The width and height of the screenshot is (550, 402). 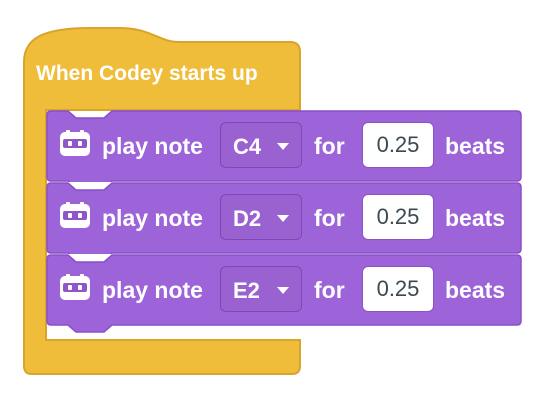 What do you see at coordinates (246, 290) in the screenshot?
I see `note-value: E2` at bounding box center [246, 290].